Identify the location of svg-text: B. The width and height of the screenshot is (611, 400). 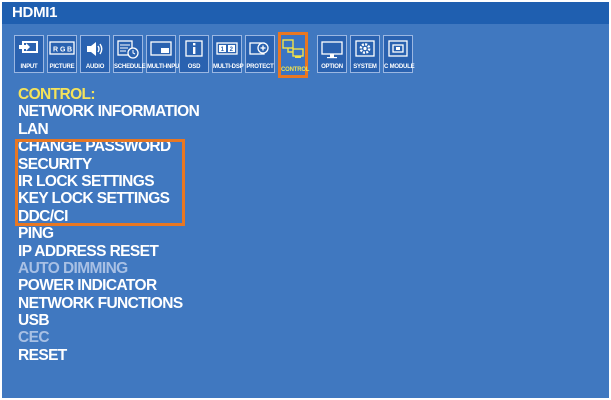
(69, 50).